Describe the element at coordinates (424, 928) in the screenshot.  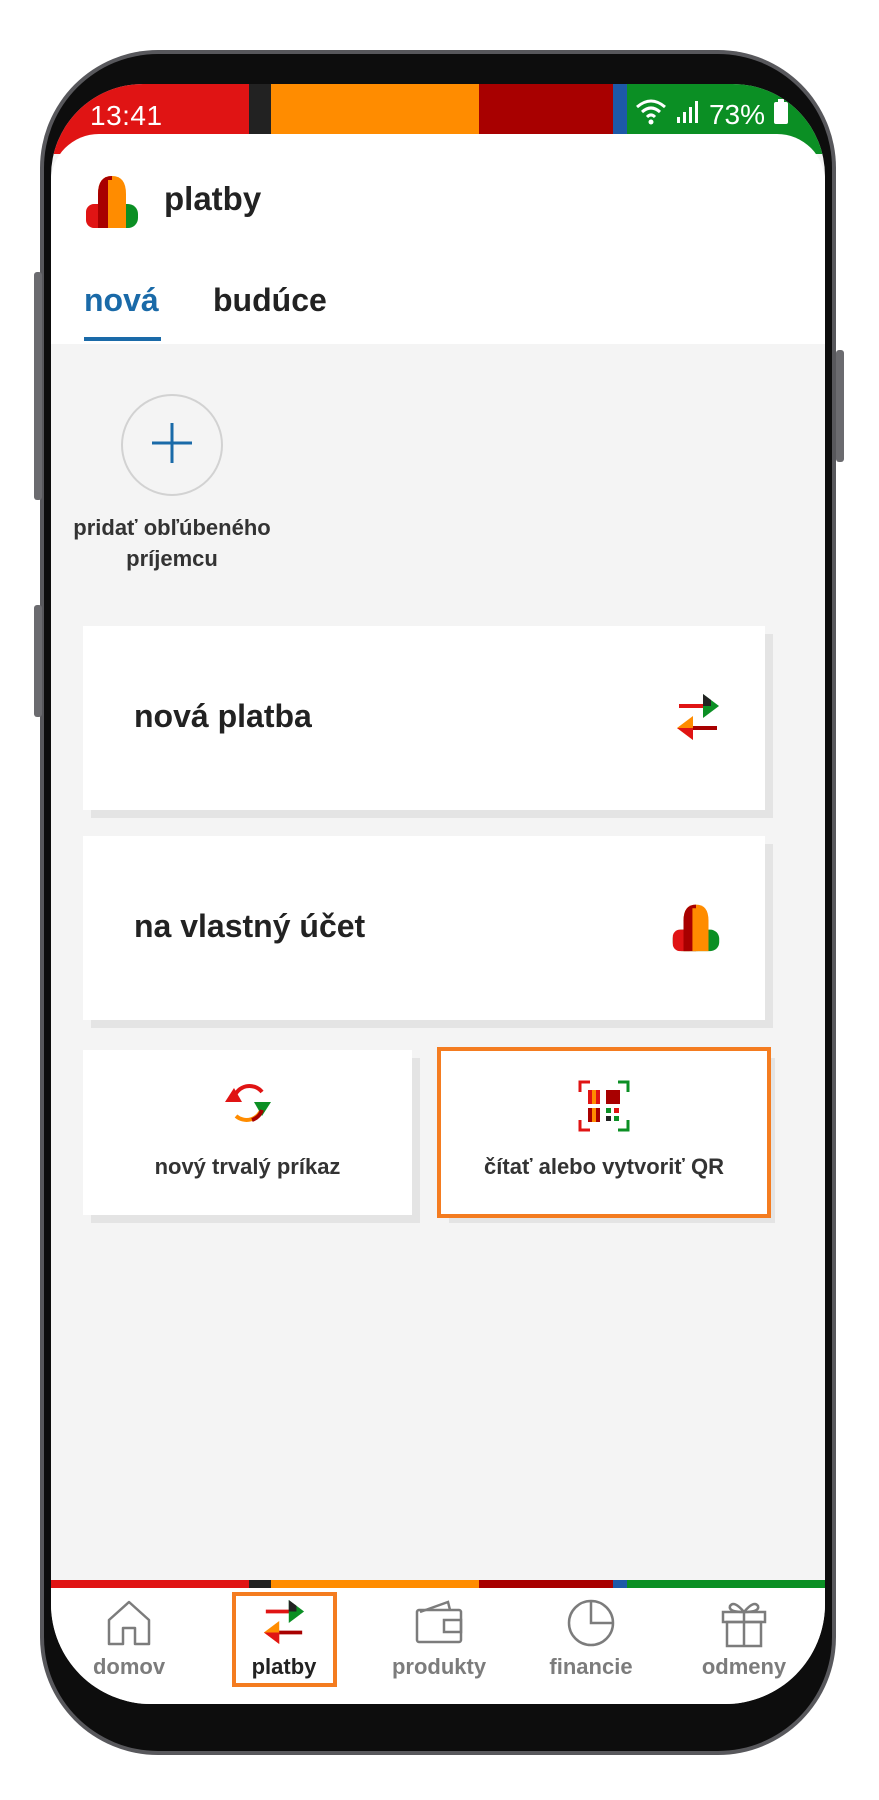
I see `own-account-card: na vlastný účet` at that location.